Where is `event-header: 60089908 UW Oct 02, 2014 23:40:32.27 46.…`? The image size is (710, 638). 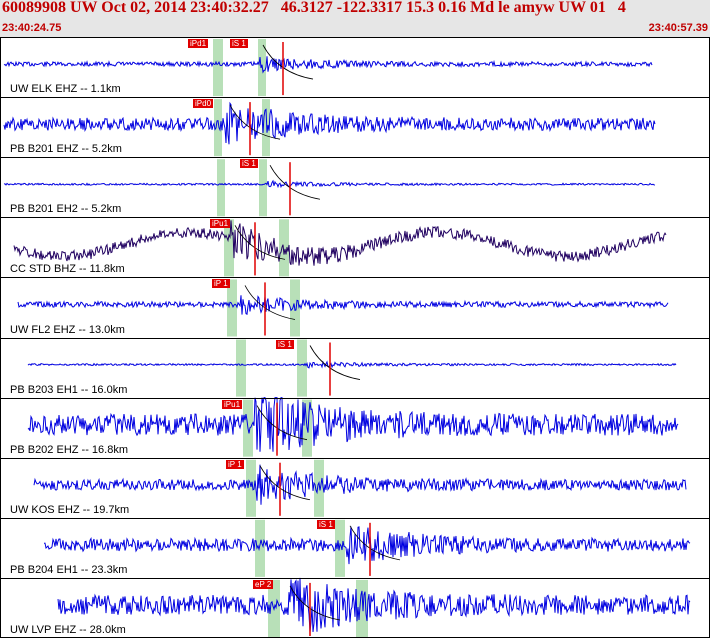 event-header: 60089908 UW Oct 02, 2014 23:40:32.27 46.… is located at coordinates (355, 18).